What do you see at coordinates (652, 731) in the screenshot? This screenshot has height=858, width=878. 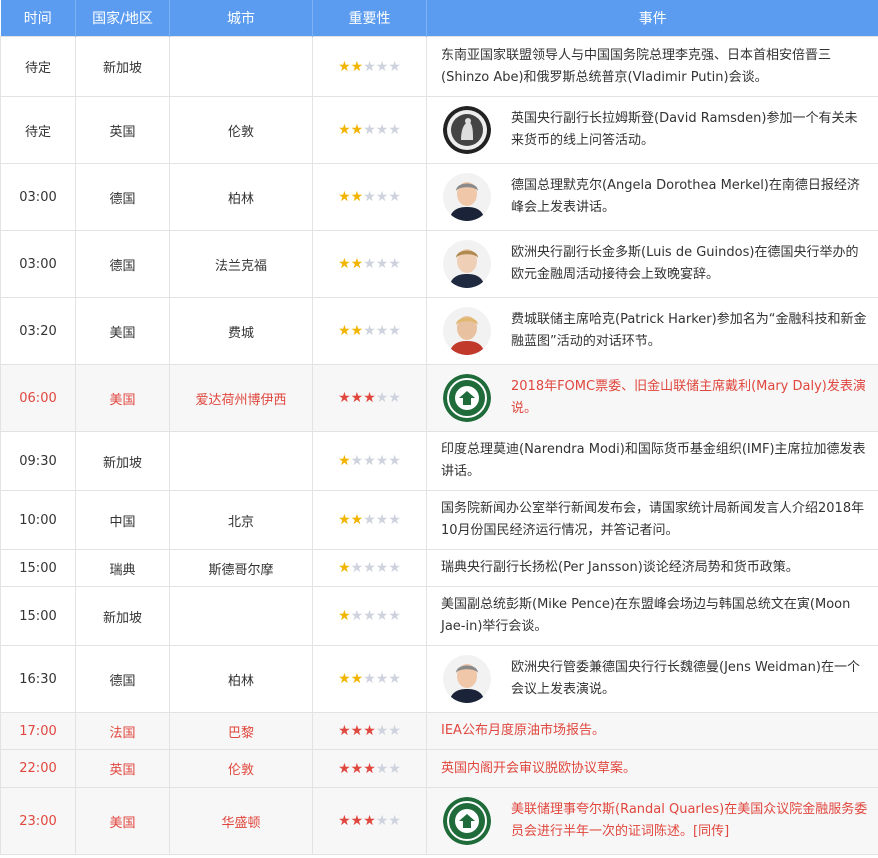 I see `event-cell: IEA公布月度原油市场报告。` at bounding box center [652, 731].